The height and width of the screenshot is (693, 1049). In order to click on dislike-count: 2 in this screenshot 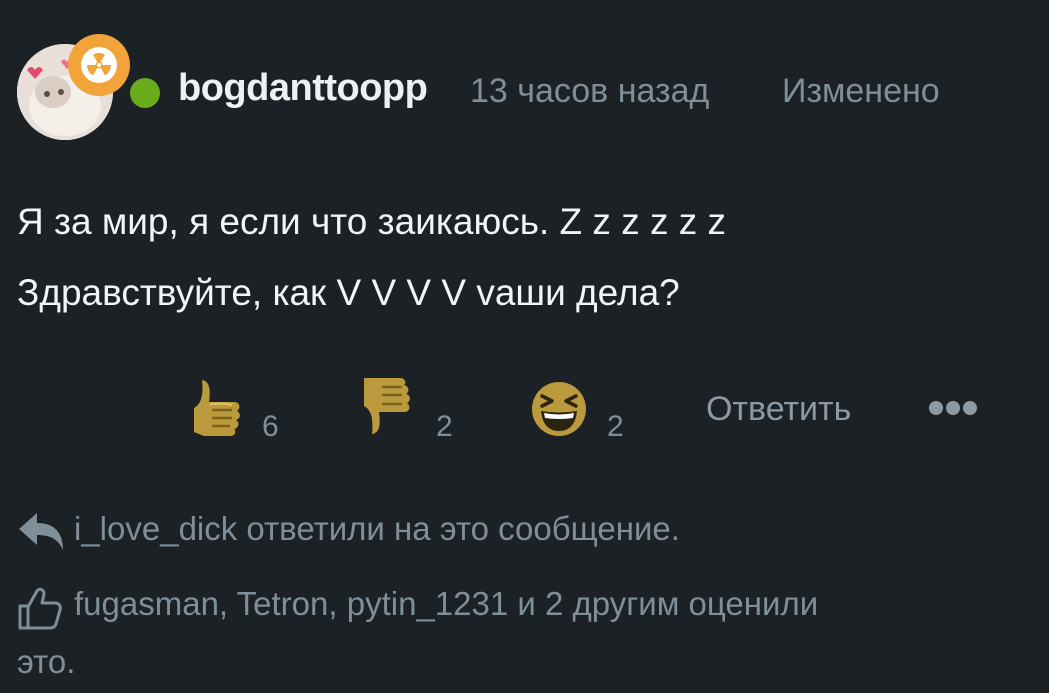, I will do `click(444, 426)`.